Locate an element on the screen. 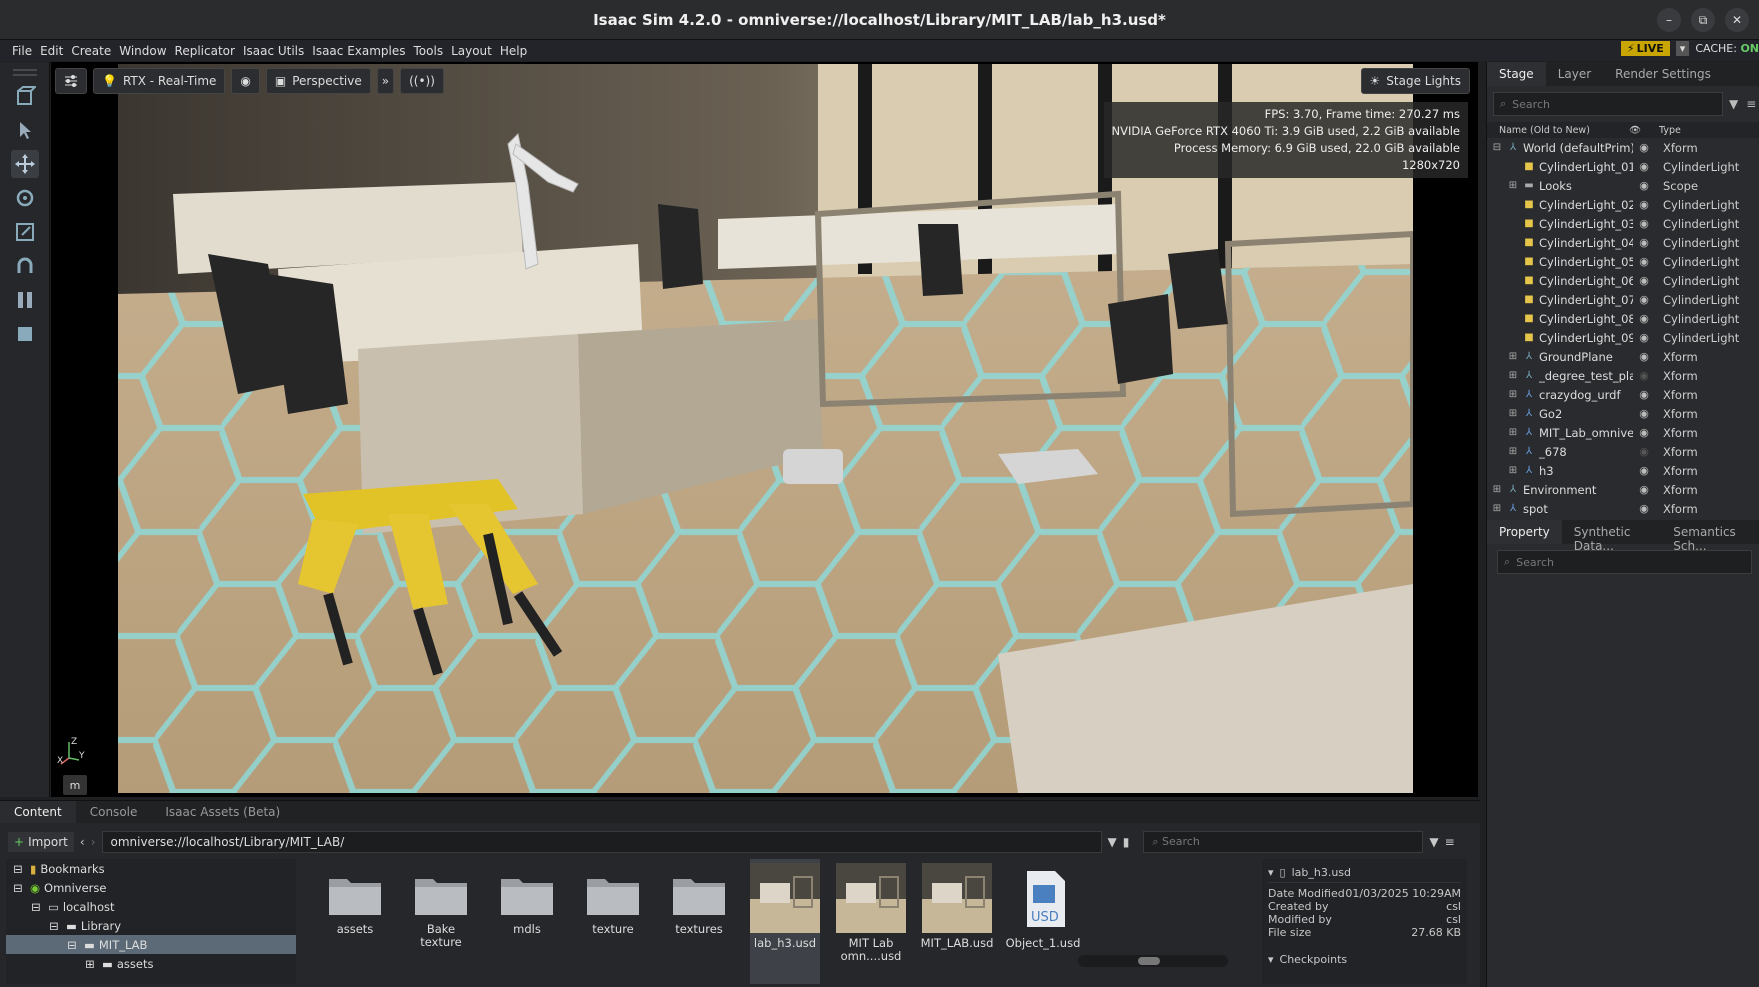 This screenshot has height=987, width=1759. stage-tree-row: ■ CylinderLight_04 ◉ CylinderLight is located at coordinates (1623, 242).